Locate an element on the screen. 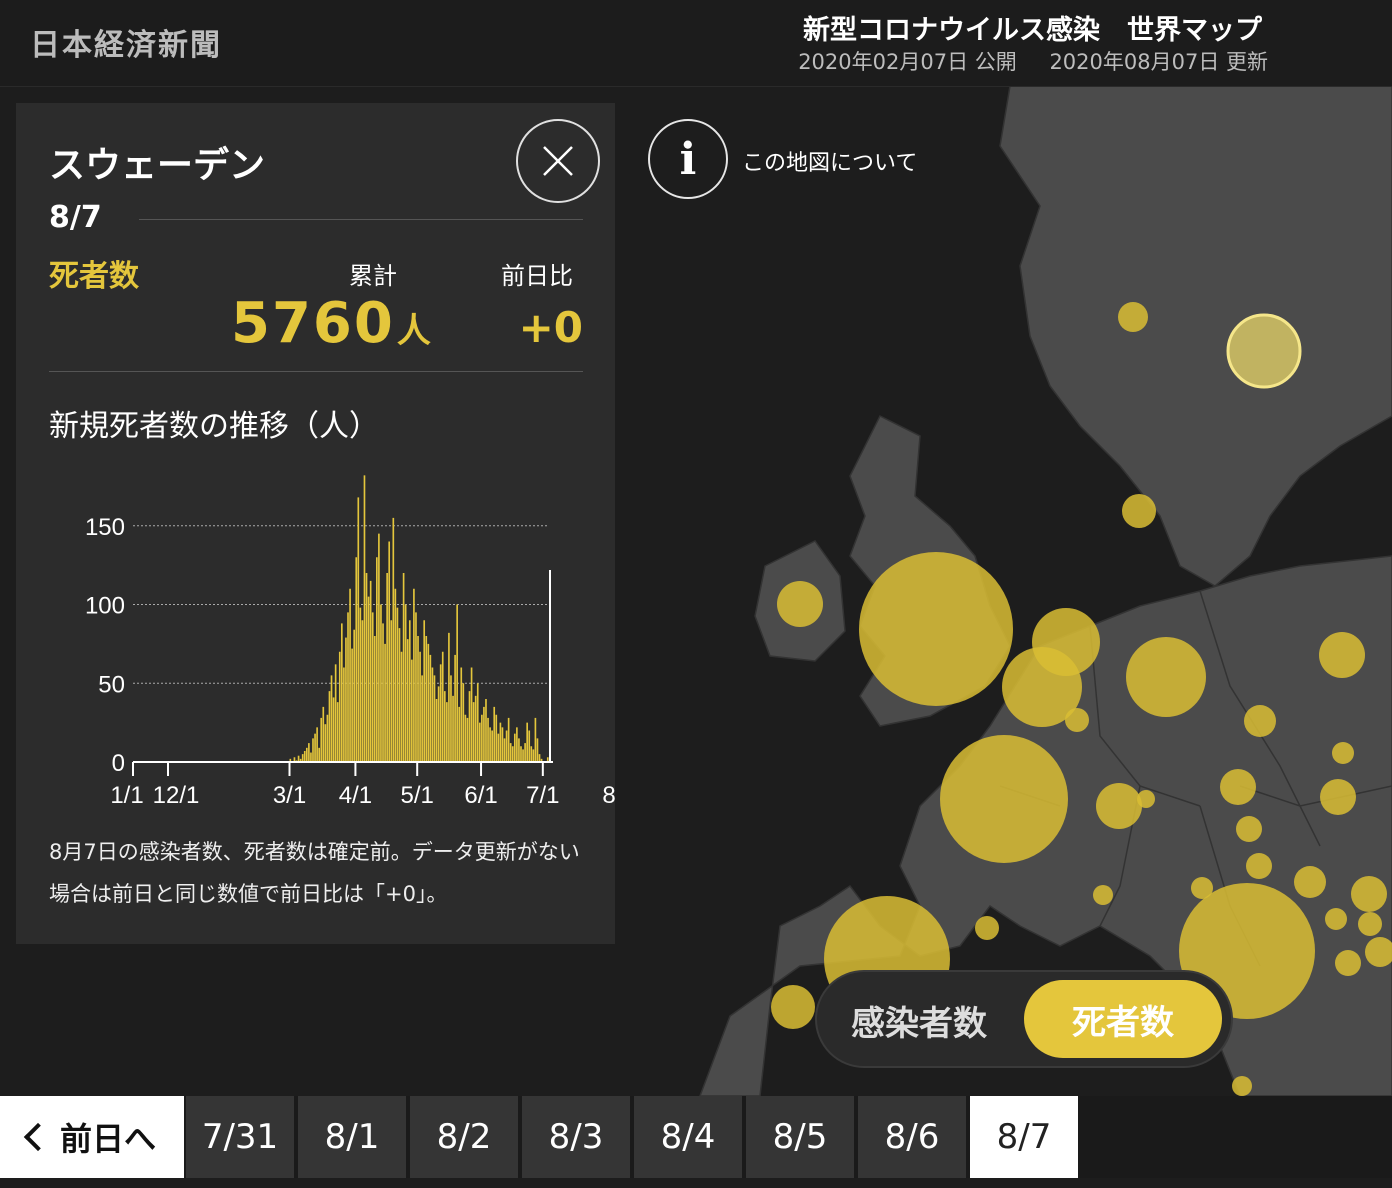 The image size is (1392, 1188). date-tab-8-6: 8/6 is located at coordinates (912, 1137).